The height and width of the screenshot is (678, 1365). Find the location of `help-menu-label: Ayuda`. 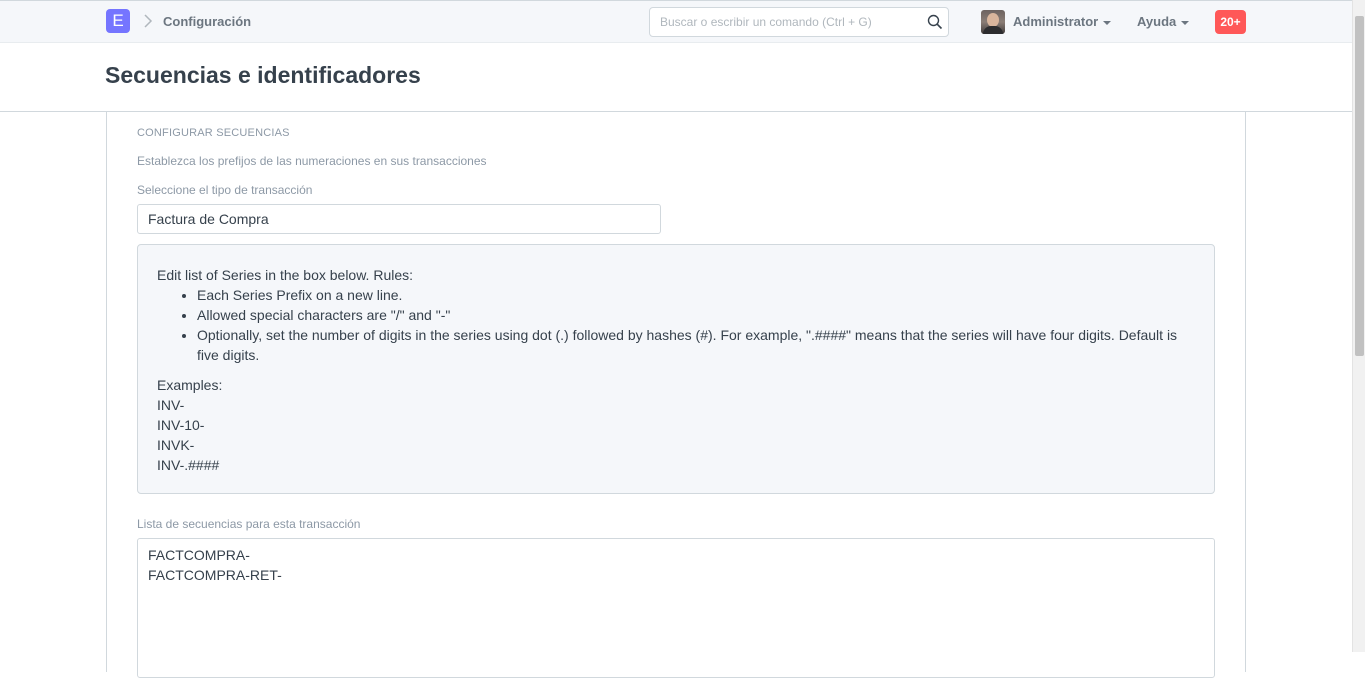

help-menu-label: Ayuda is located at coordinates (1157, 21).